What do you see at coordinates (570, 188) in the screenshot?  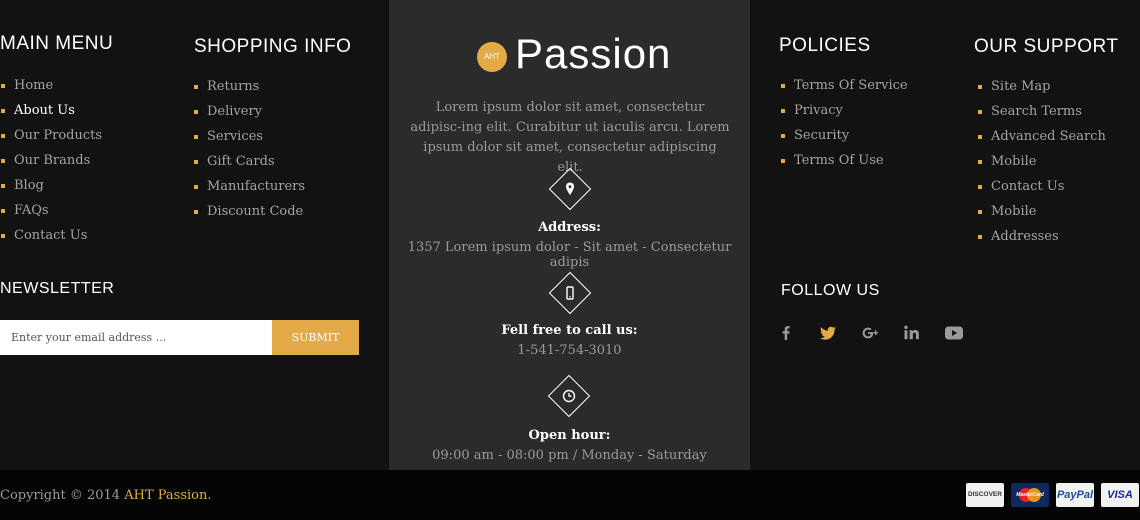 I see `map-pin-icon` at bounding box center [570, 188].